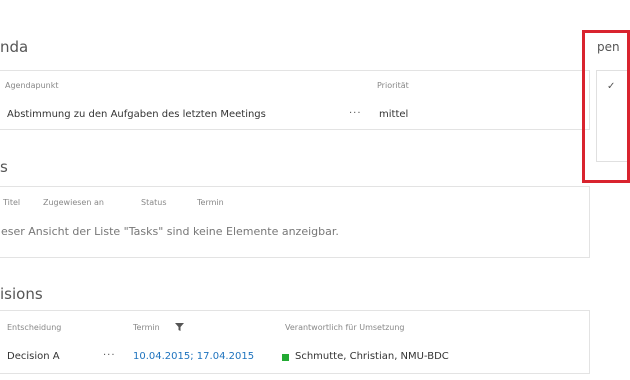  What do you see at coordinates (355, 113) in the screenshot?
I see `agenda-item-menu-button: ···` at bounding box center [355, 113].